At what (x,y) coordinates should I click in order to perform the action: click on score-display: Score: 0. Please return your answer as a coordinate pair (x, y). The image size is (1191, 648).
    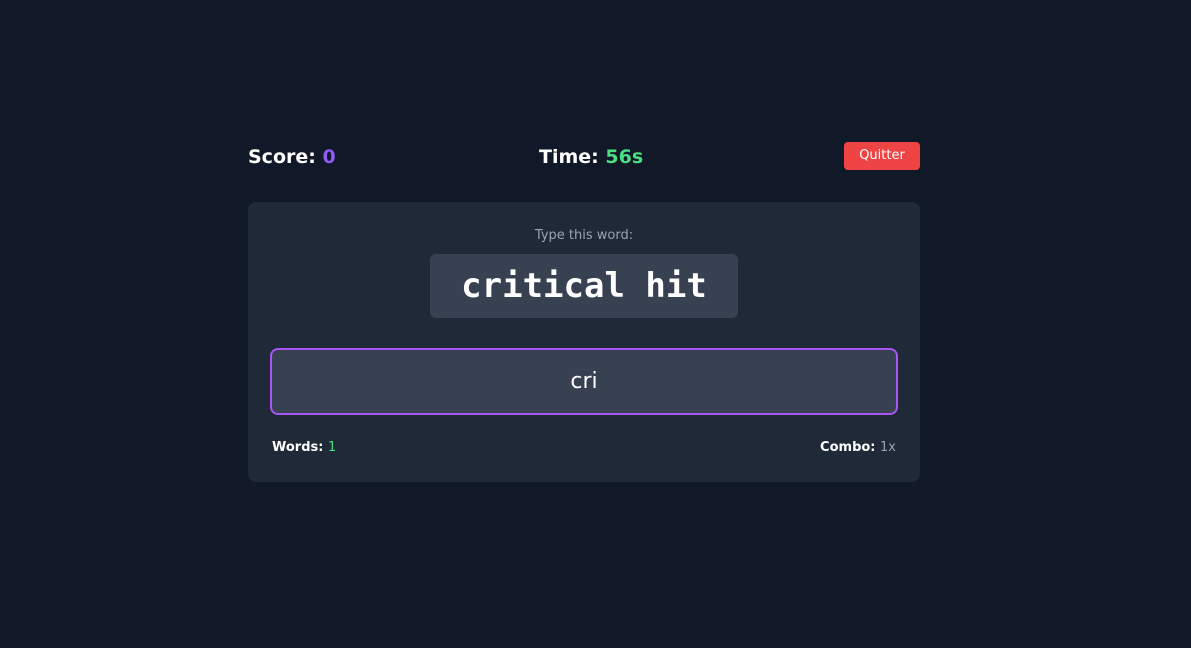
    Looking at the image, I should click on (292, 157).